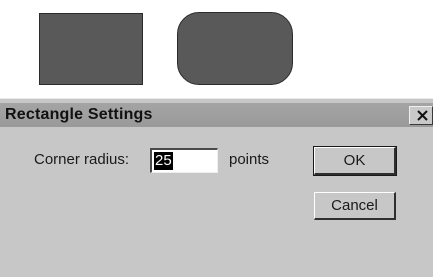 The image size is (433, 277). Describe the element at coordinates (79, 114) in the screenshot. I see `dialog-title: Rectangle Settings` at that location.